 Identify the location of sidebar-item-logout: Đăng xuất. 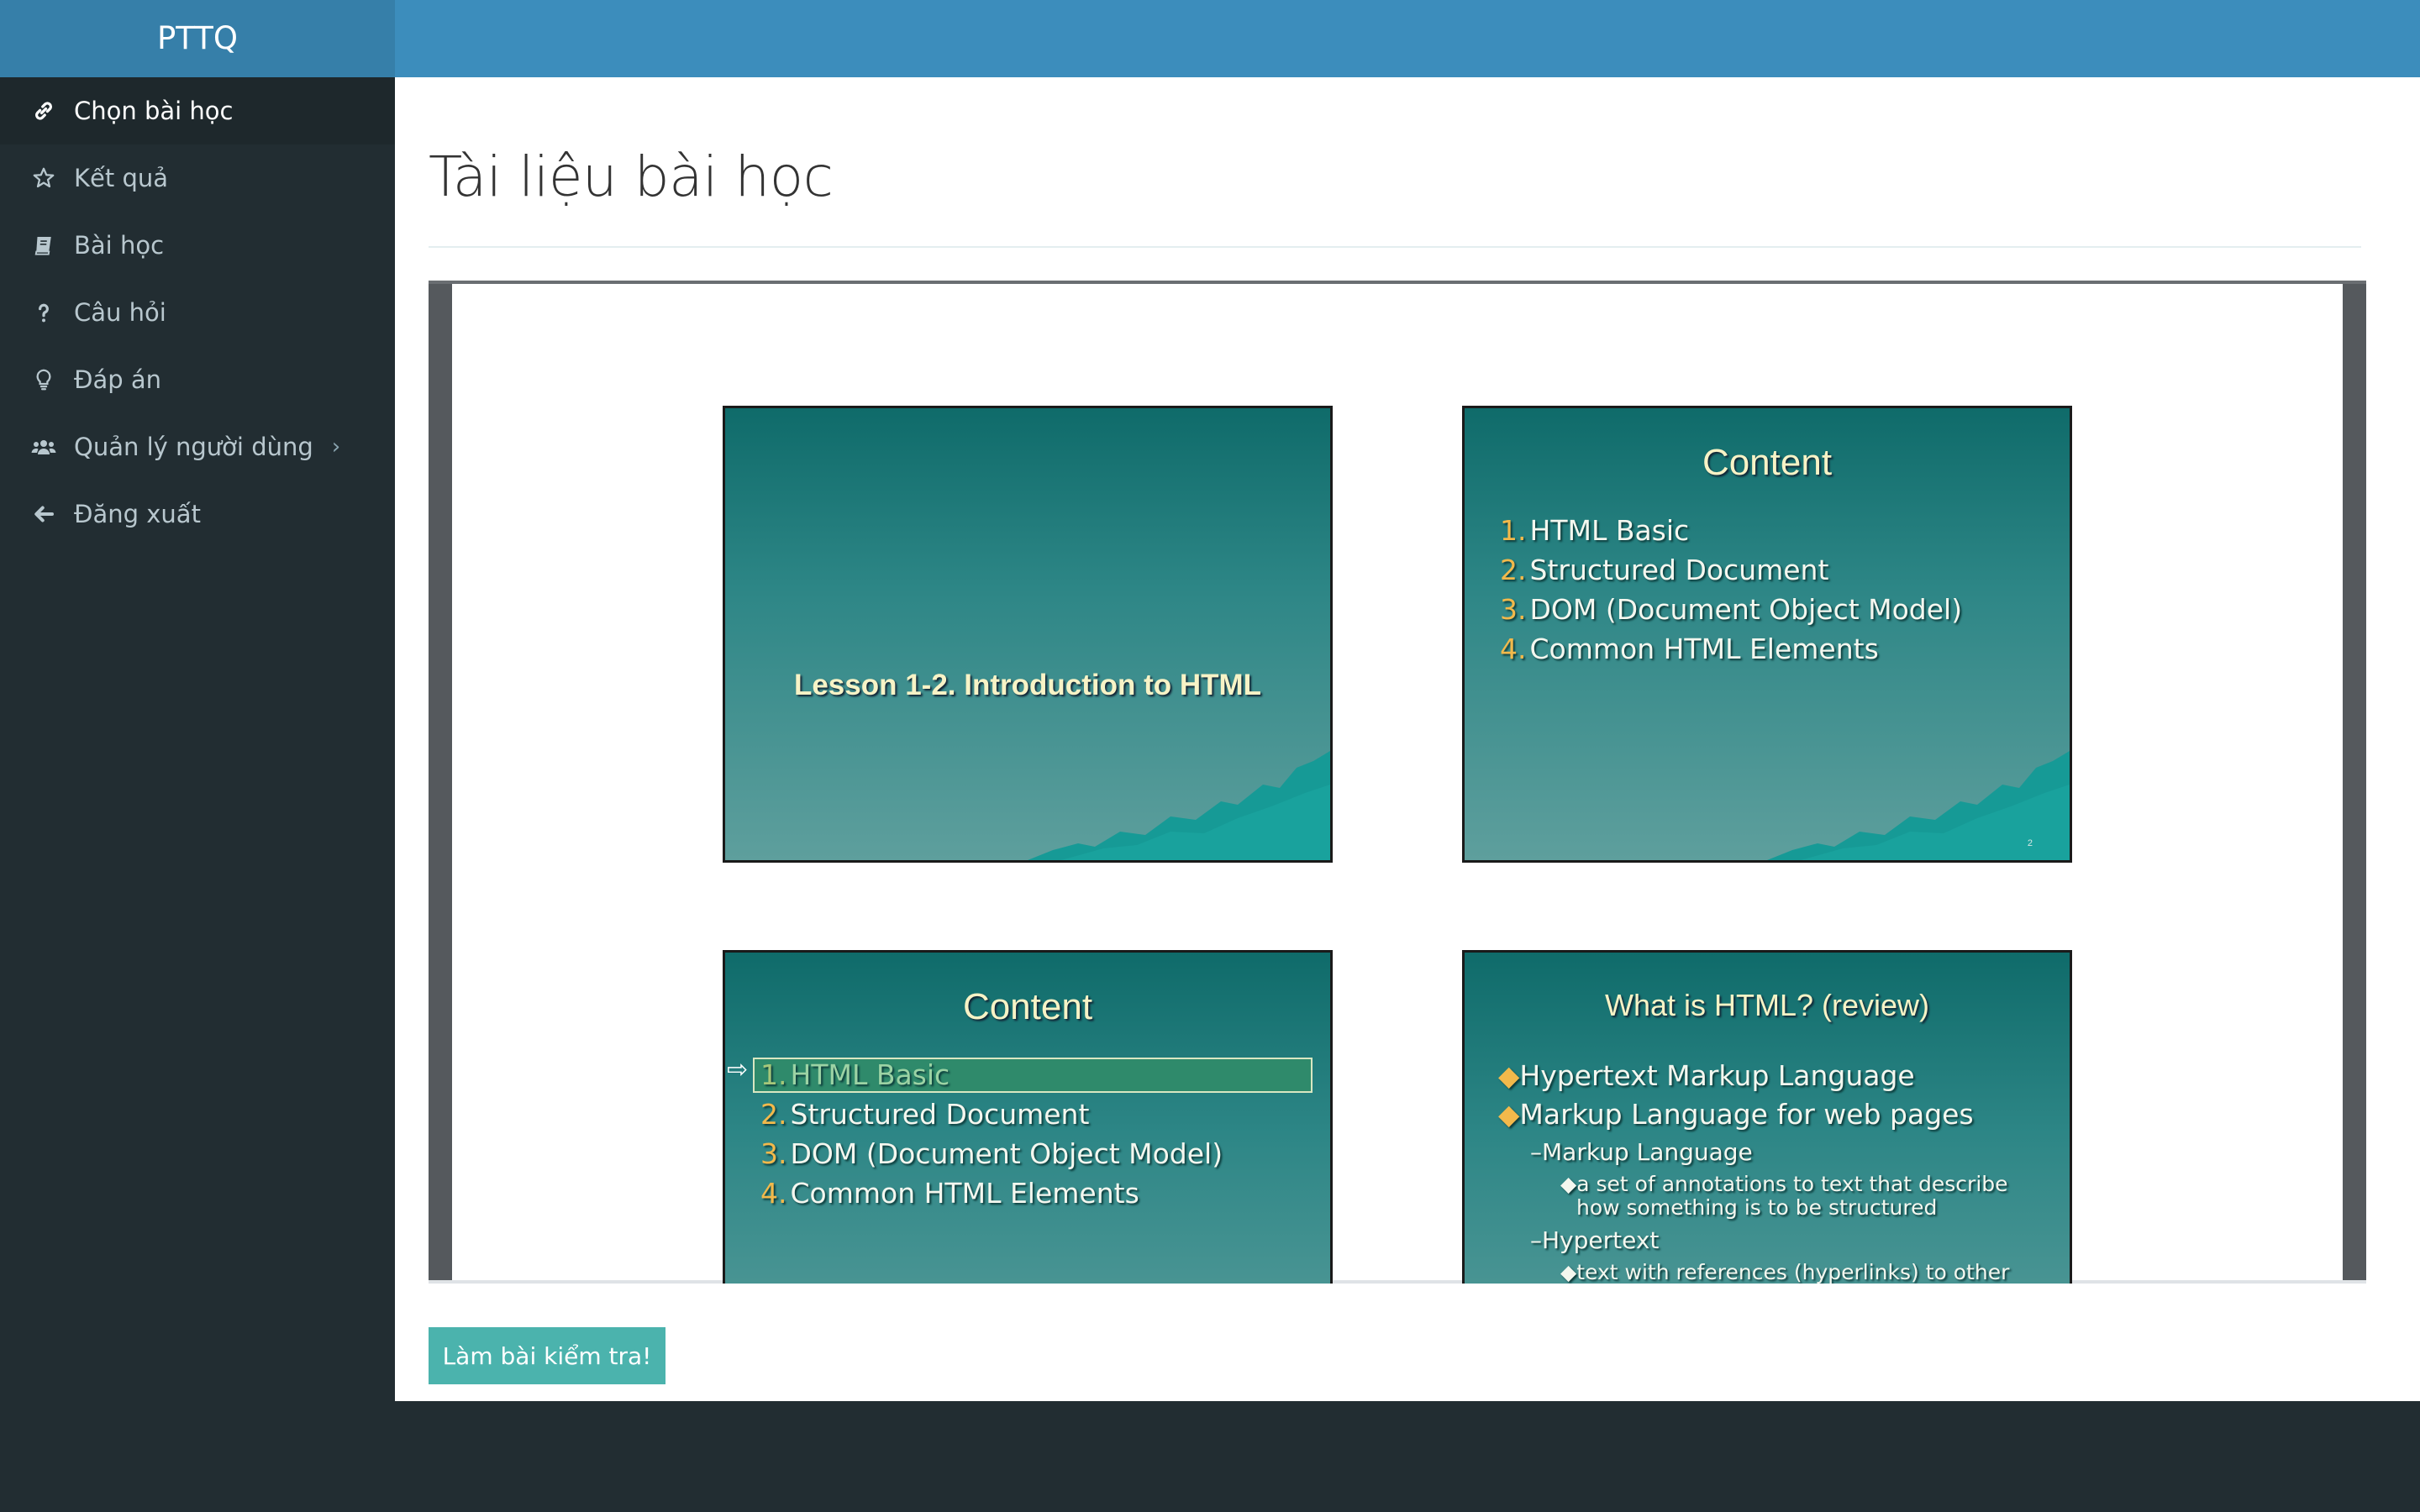
(197, 514).